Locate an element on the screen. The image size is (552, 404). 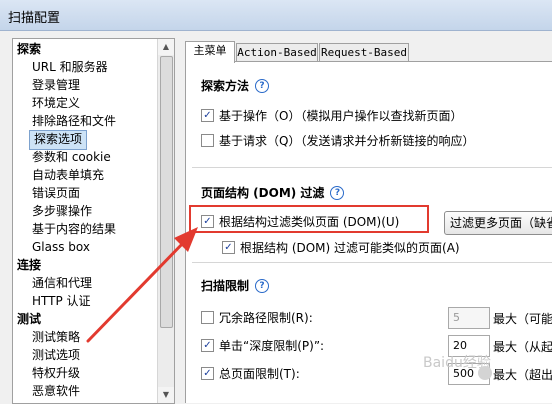
scan-limits-section: 扫描限制? is located at coordinates (235, 285).